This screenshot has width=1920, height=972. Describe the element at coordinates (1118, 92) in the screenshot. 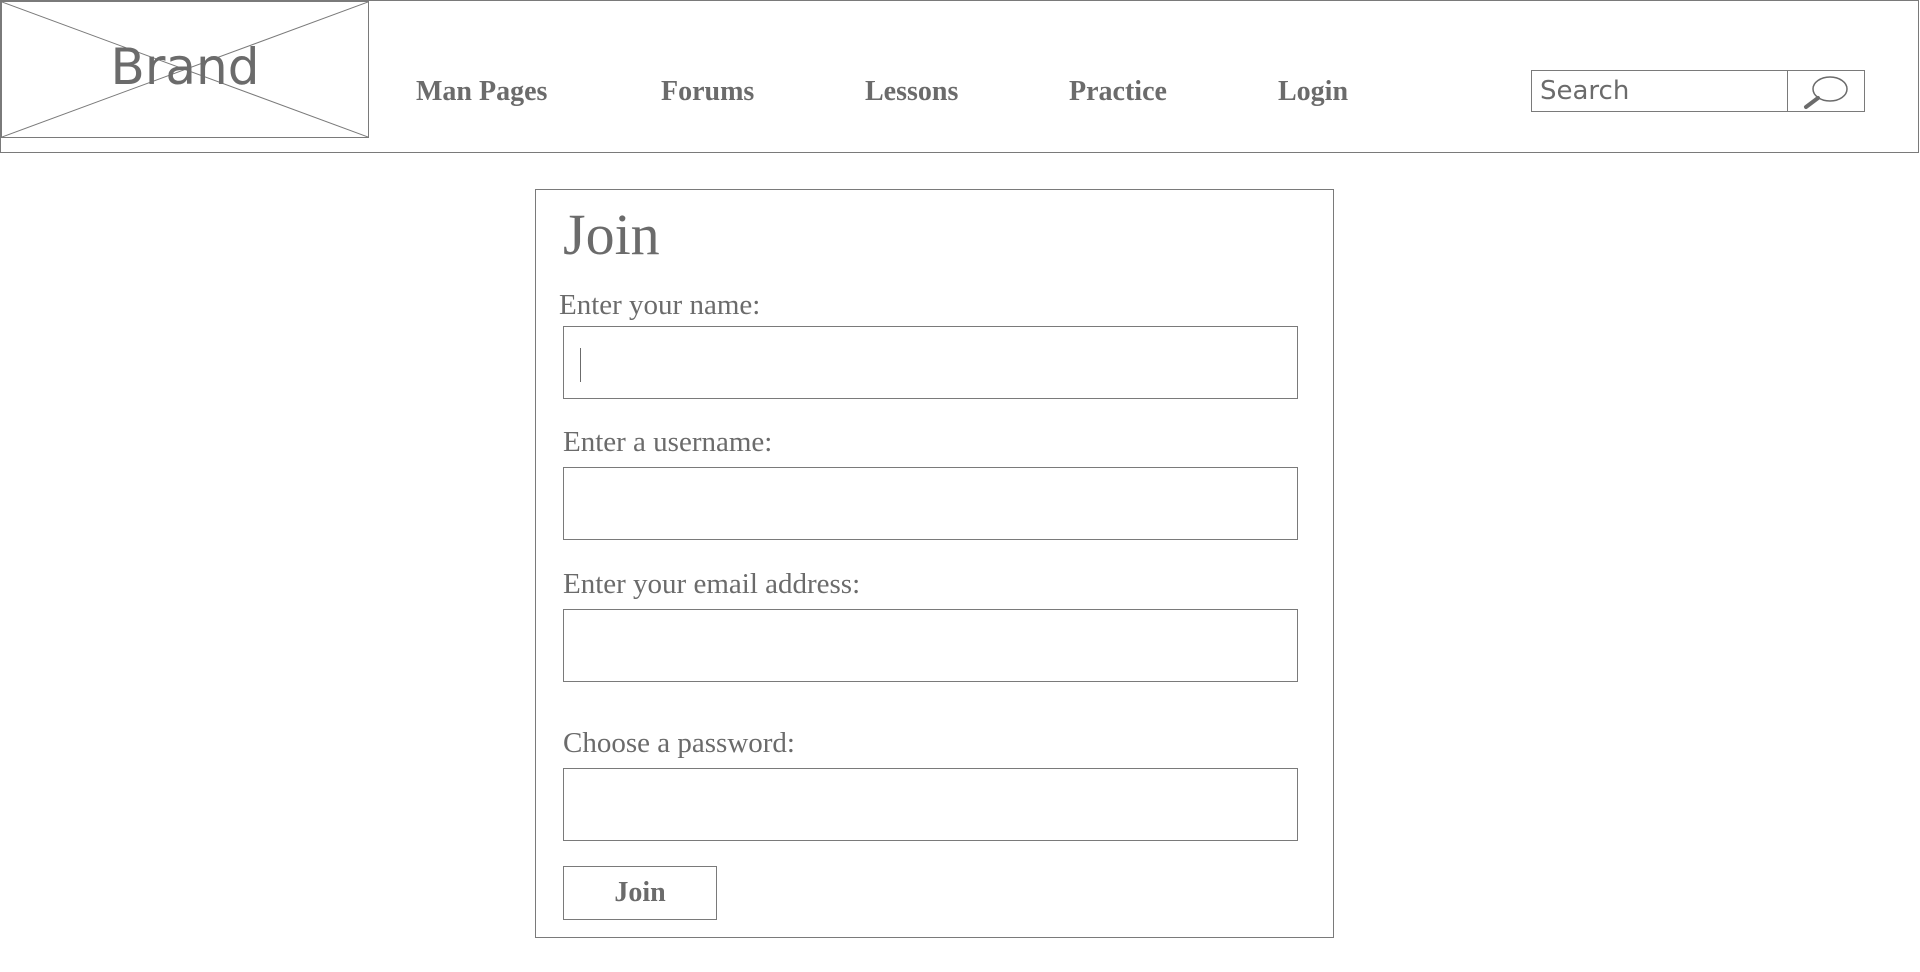

I see `nav-practice: Practice` at that location.